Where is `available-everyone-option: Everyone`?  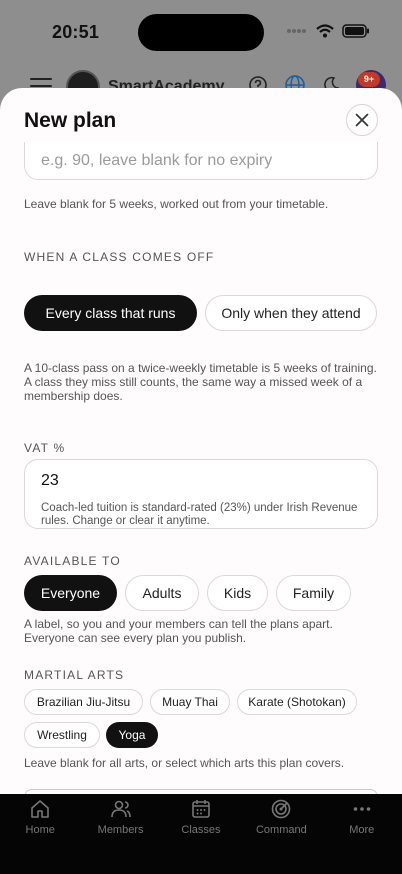 available-everyone-option: Everyone is located at coordinates (70, 593).